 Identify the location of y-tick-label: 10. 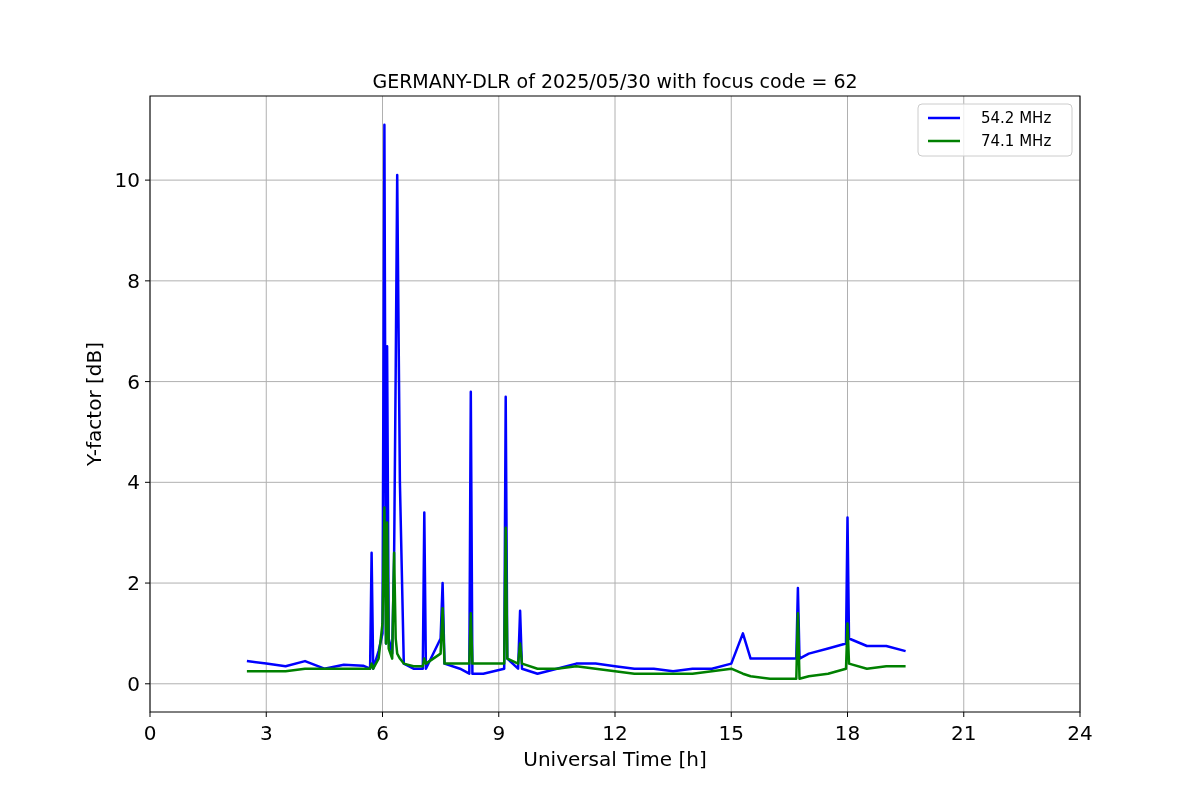
(127, 180).